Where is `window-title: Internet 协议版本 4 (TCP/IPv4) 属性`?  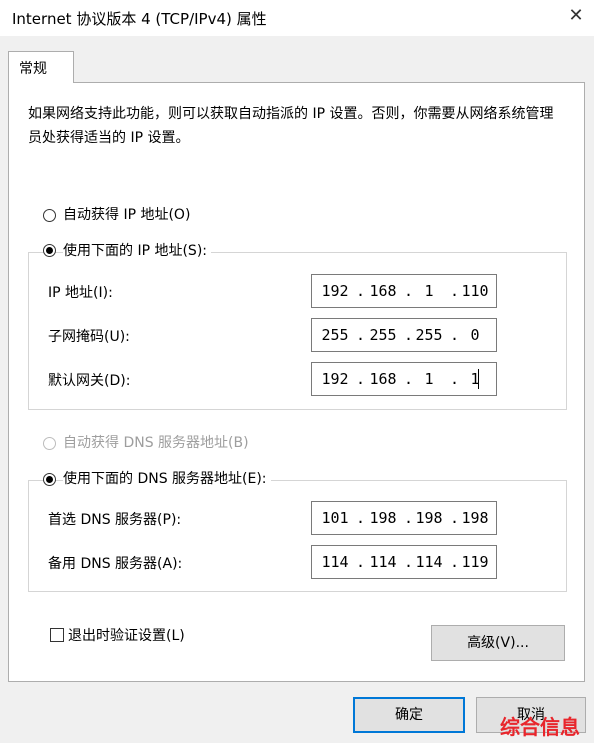 window-title: Internet 协议版本 4 (TCP/IPv4) 属性 is located at coordinates (139, 19).